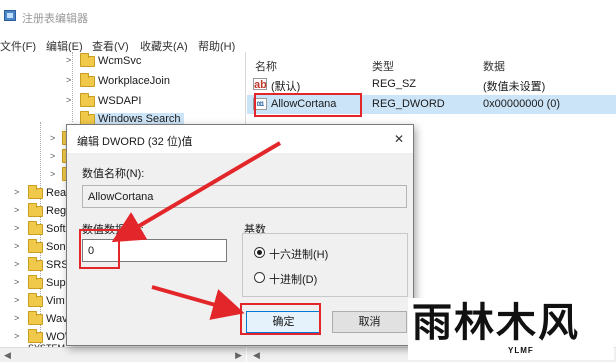  Describe the element at coordinates (260, 84) in the screenshot. I see `string-value-icon: ab` at that location.